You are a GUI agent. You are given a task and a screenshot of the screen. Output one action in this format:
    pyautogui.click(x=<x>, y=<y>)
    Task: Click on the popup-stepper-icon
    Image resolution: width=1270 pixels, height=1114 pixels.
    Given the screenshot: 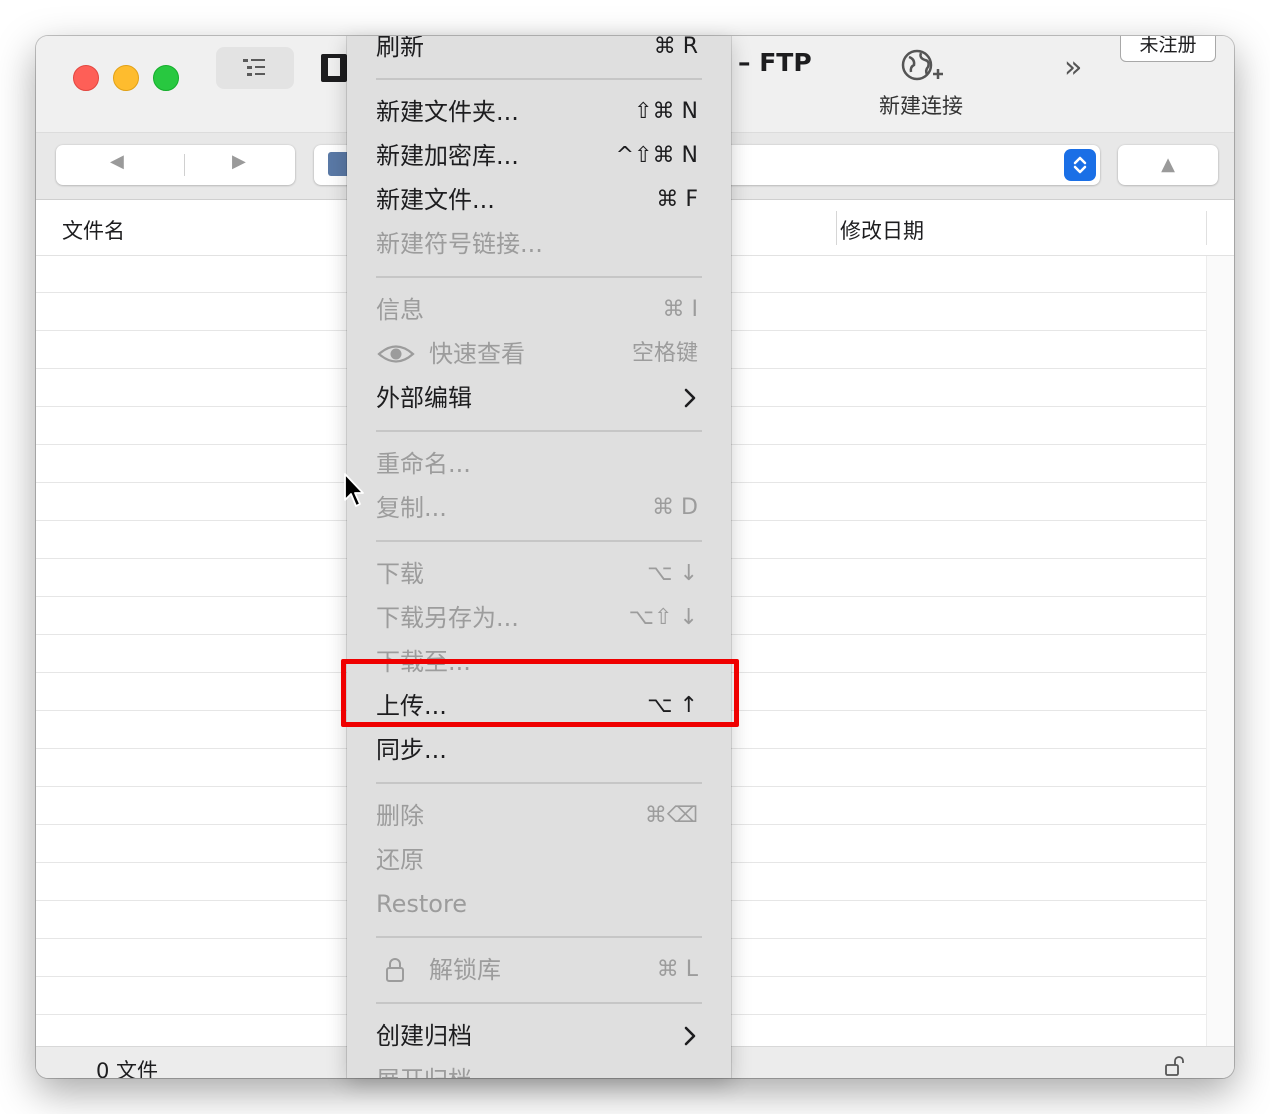 What is the action you would take?
    pyautogui.click(x=1080, y=165)
    